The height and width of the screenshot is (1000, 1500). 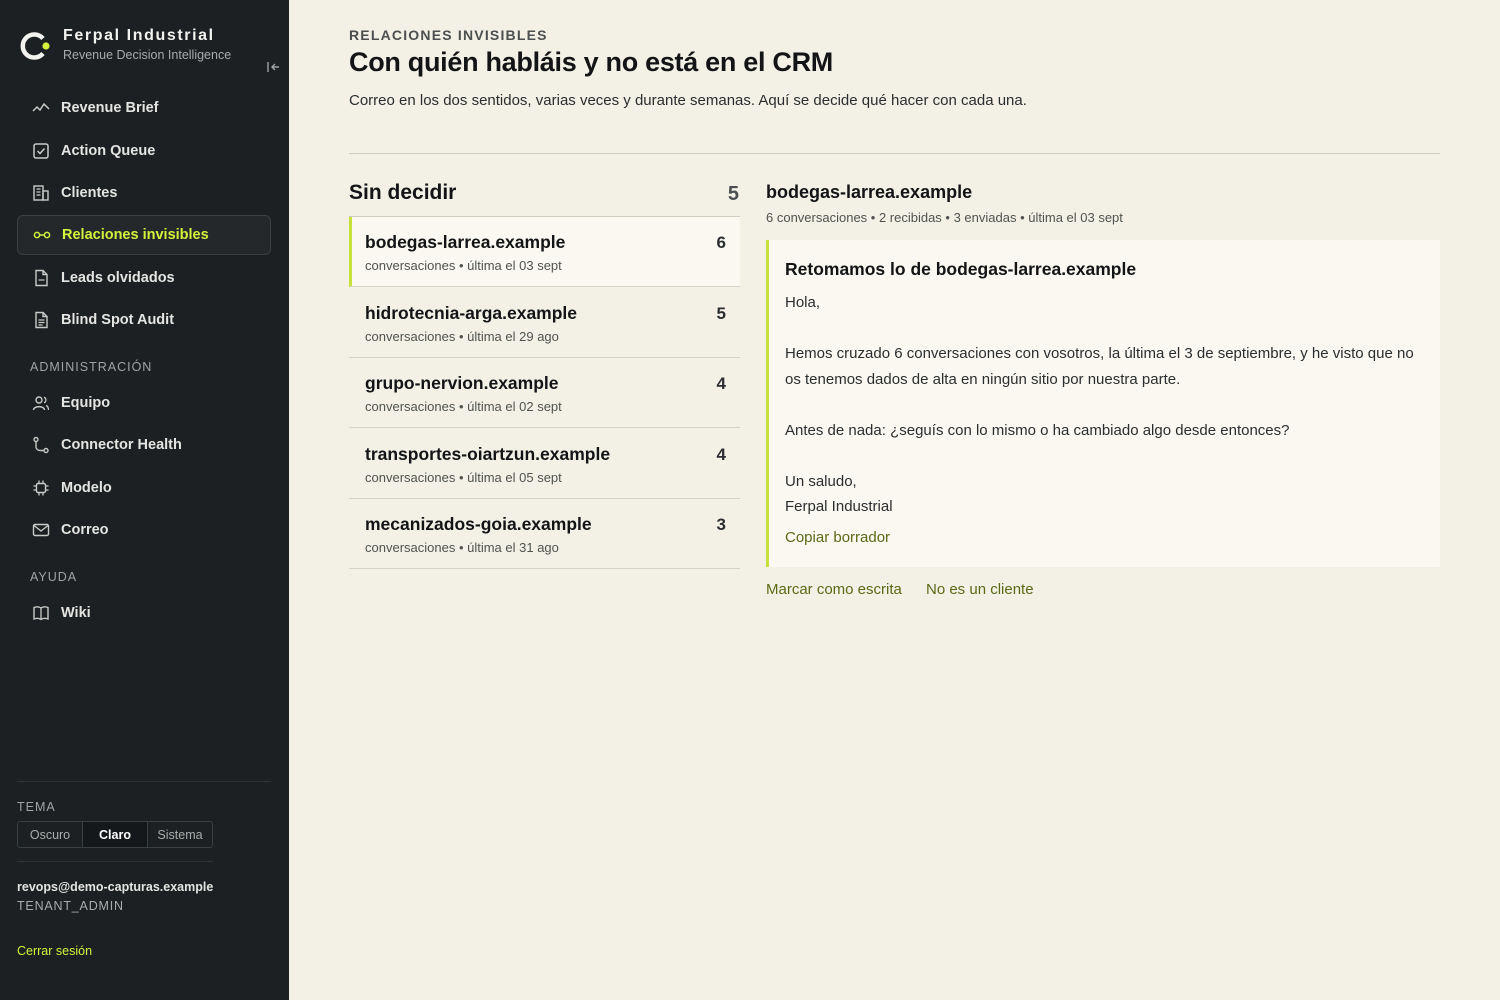 What do you see at coordinates (803, 302) in the screenshot?
I see `draft-greeting: Hola,` at bounding box center [803, 302].